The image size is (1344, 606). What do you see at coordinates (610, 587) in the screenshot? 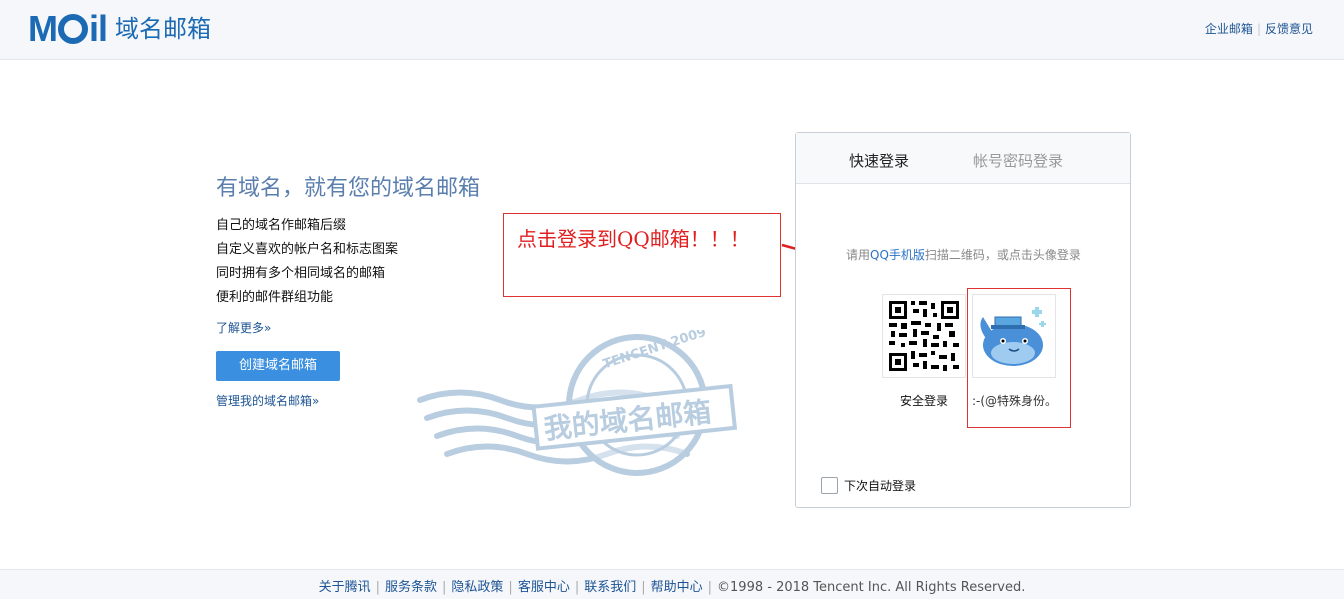
I see `footer-link-contact: 联系我们` at bounding box center [610, 587].